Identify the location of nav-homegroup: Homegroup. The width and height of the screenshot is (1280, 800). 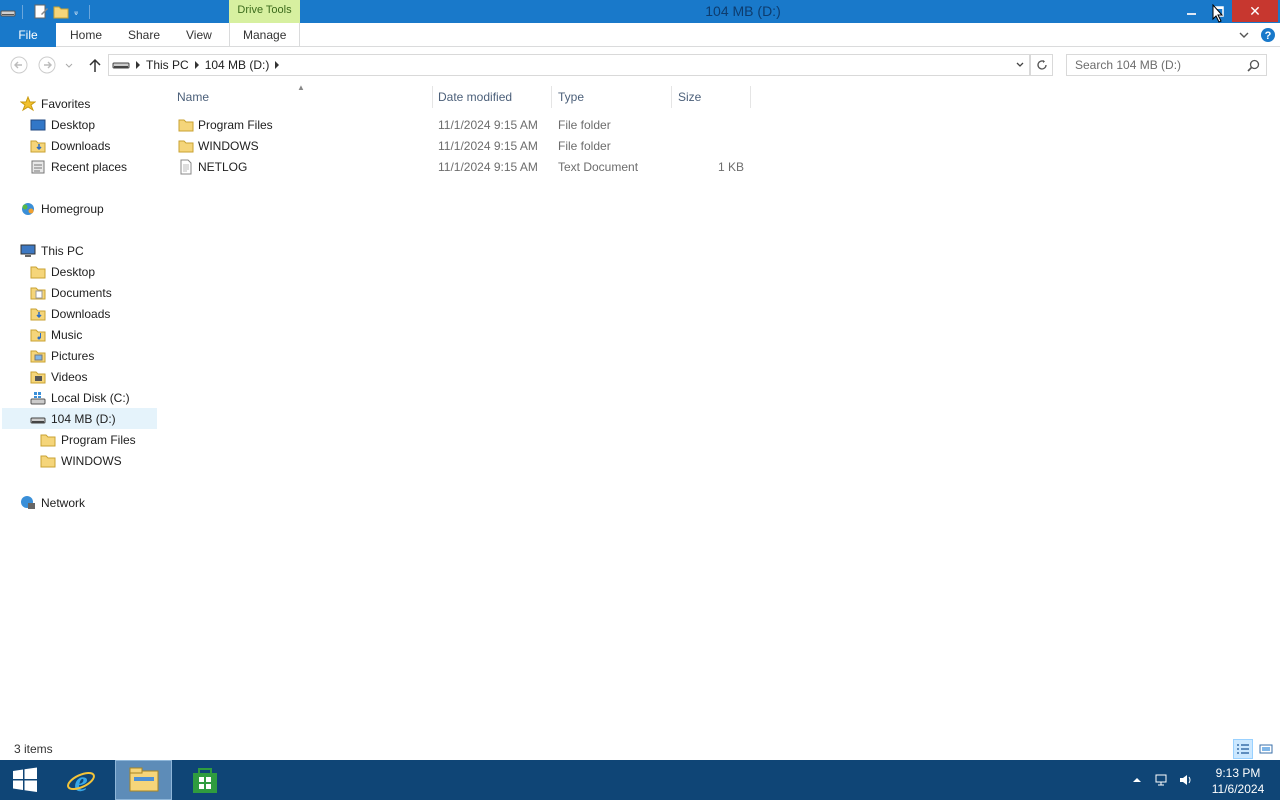
(62, 208).